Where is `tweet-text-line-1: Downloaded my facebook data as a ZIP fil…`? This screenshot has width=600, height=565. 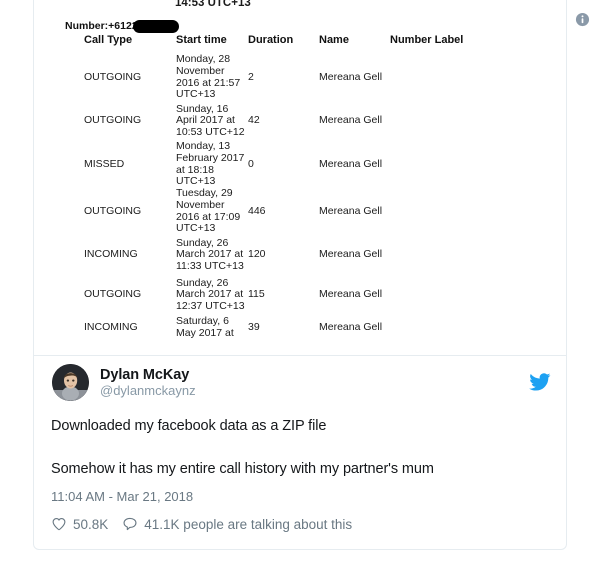 tweet-text-line-1: Downloaded my facebook data as a ZIP fil… is located at coordinates (189, 426).